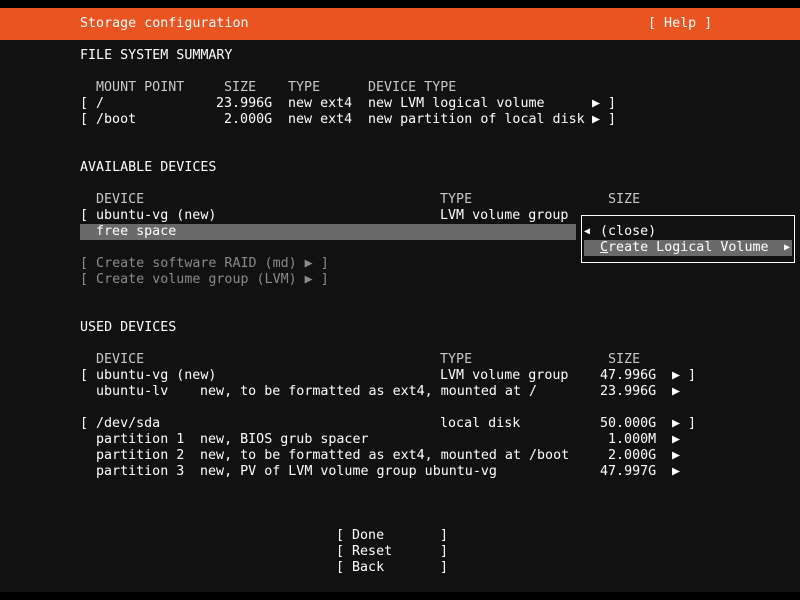  I want to click on fs-summary-heading: FILE SYSTEM SUMMARY, so click(156, 55).